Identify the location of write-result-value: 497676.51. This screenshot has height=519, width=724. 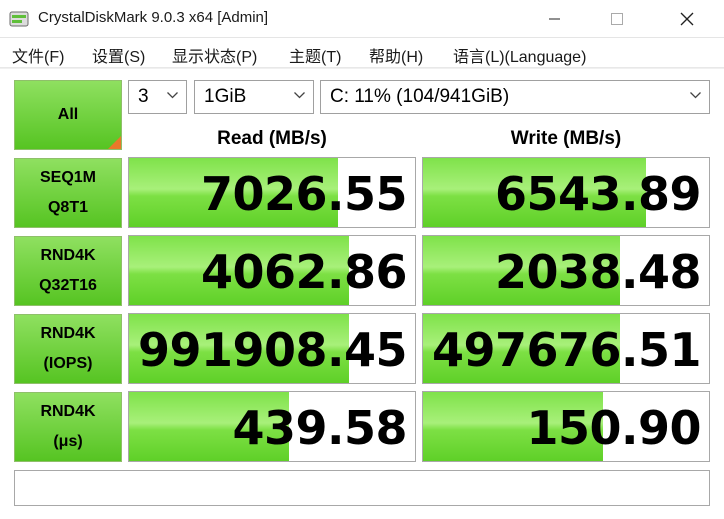
(566, 350).